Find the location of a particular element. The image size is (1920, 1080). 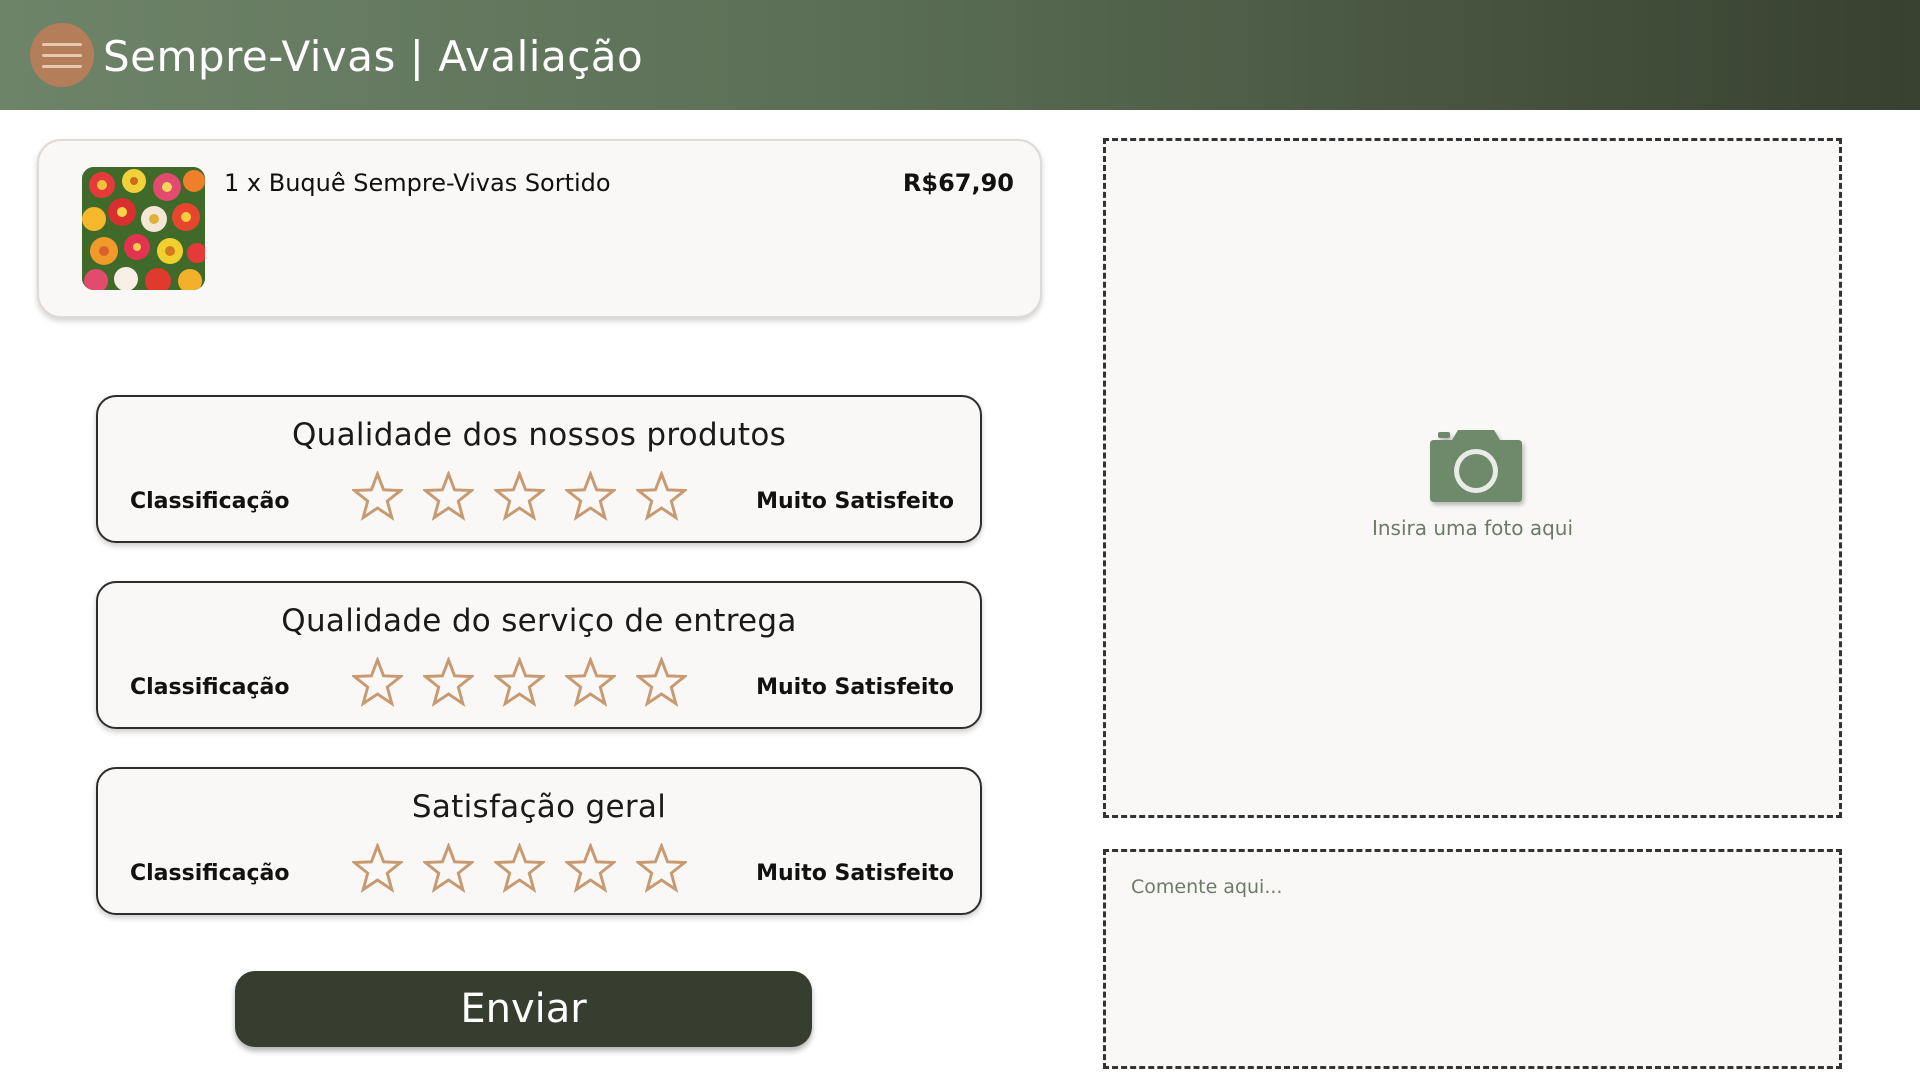

product-name: 1 x Buquê Sempre-Vivas Sortido is located at coordinates (417, 183).